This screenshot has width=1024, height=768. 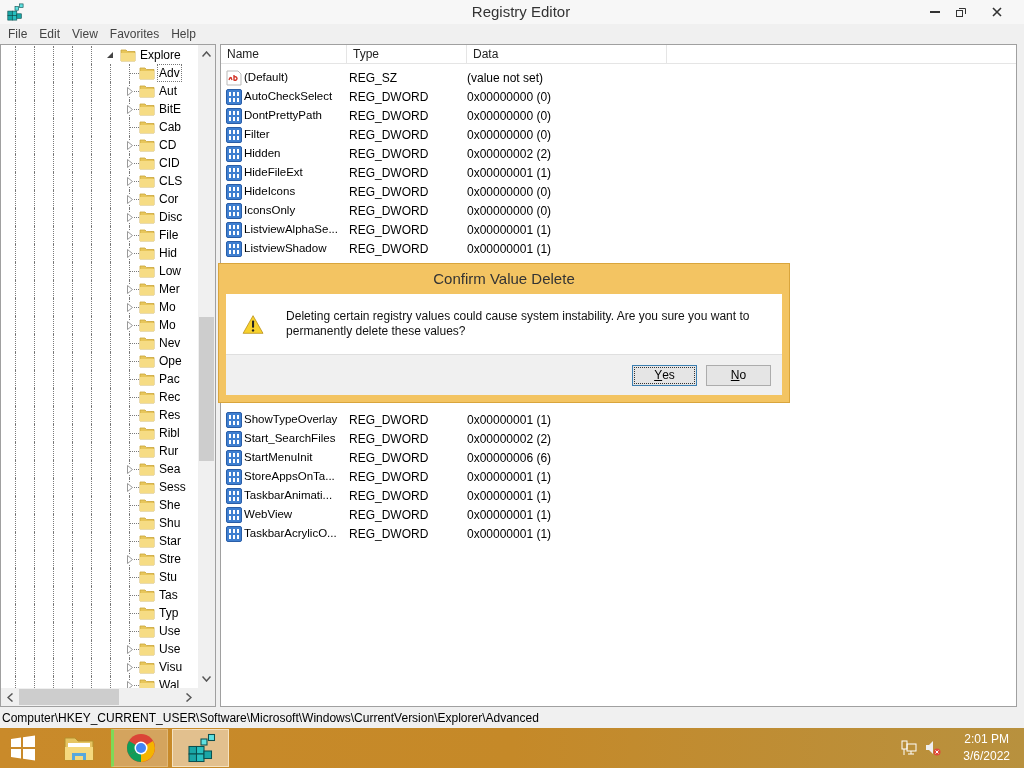 What do you see at coordinates (169, 163) in the screenshot?
I see `tree-item: CID` at bounding box center [169, 163].